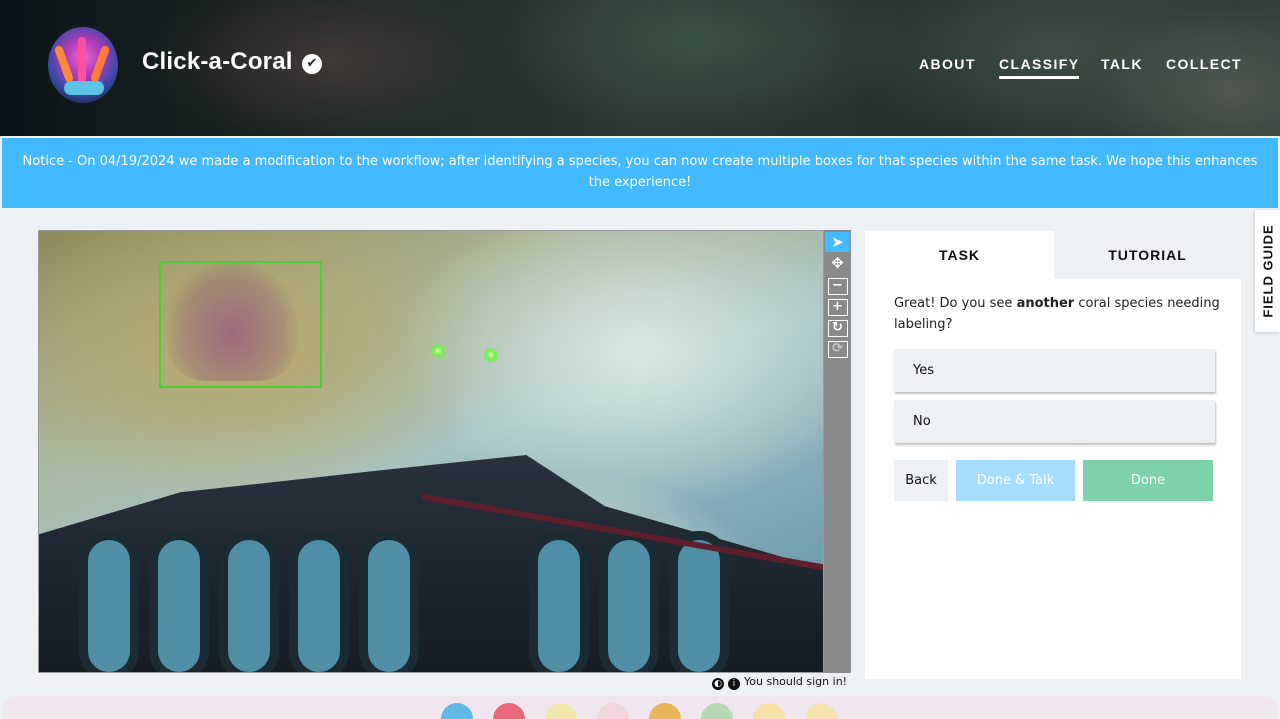 This screenshot has width=1280, height=719. I want to click on annotate-tool-glyph: ➤, so click(837, 242).